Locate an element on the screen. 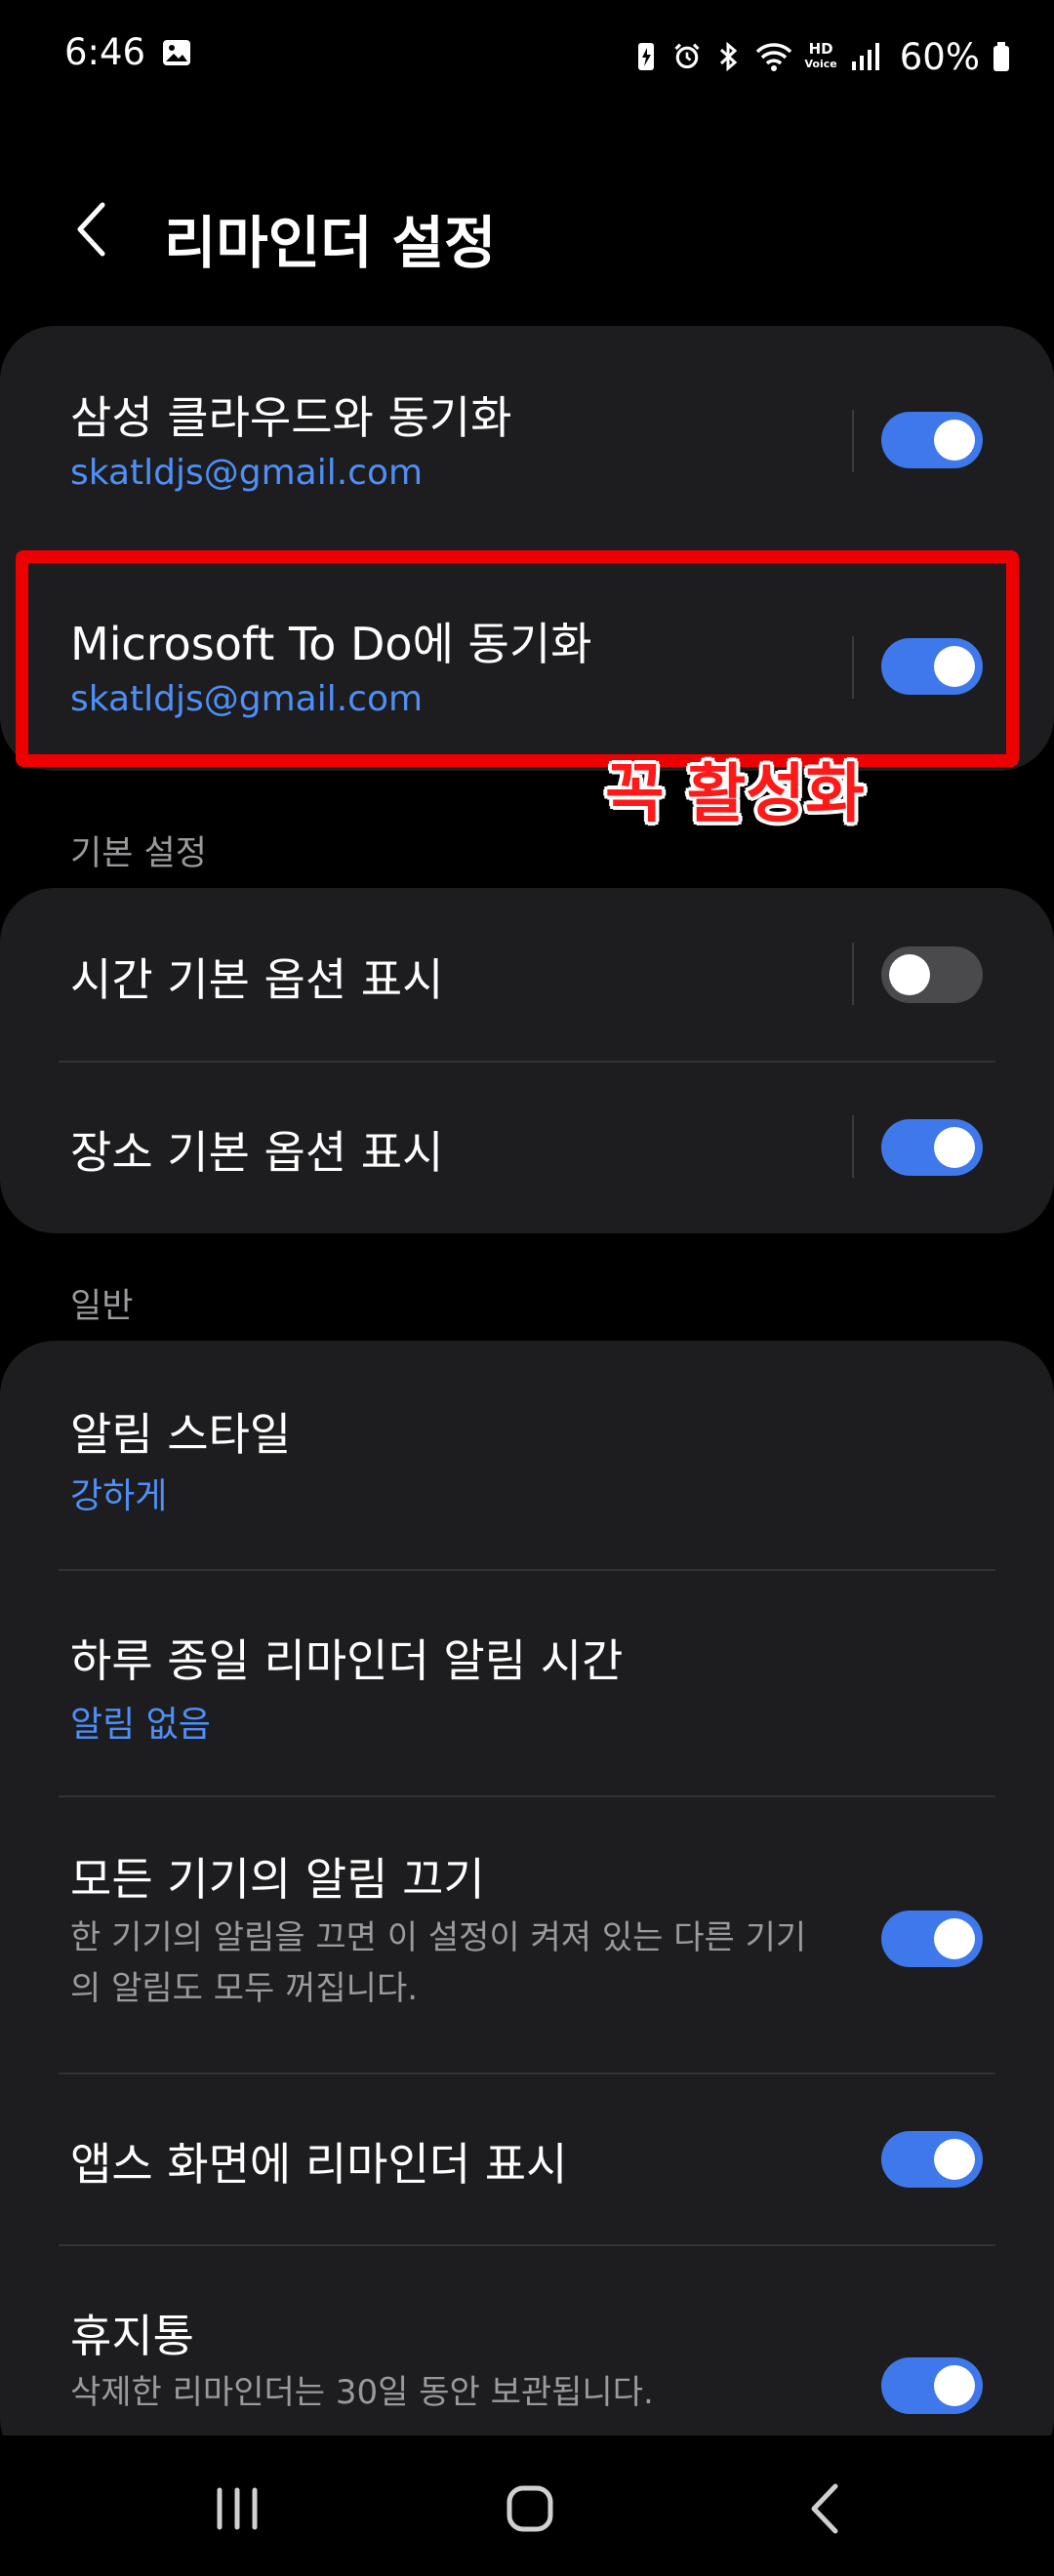 The height and width of the screenshot is (2576, 1054). microsoft-todo-sync-row: Microsoft To Do에 동기화 skatldjs@gmail.com is located at coordinates (527, 661).